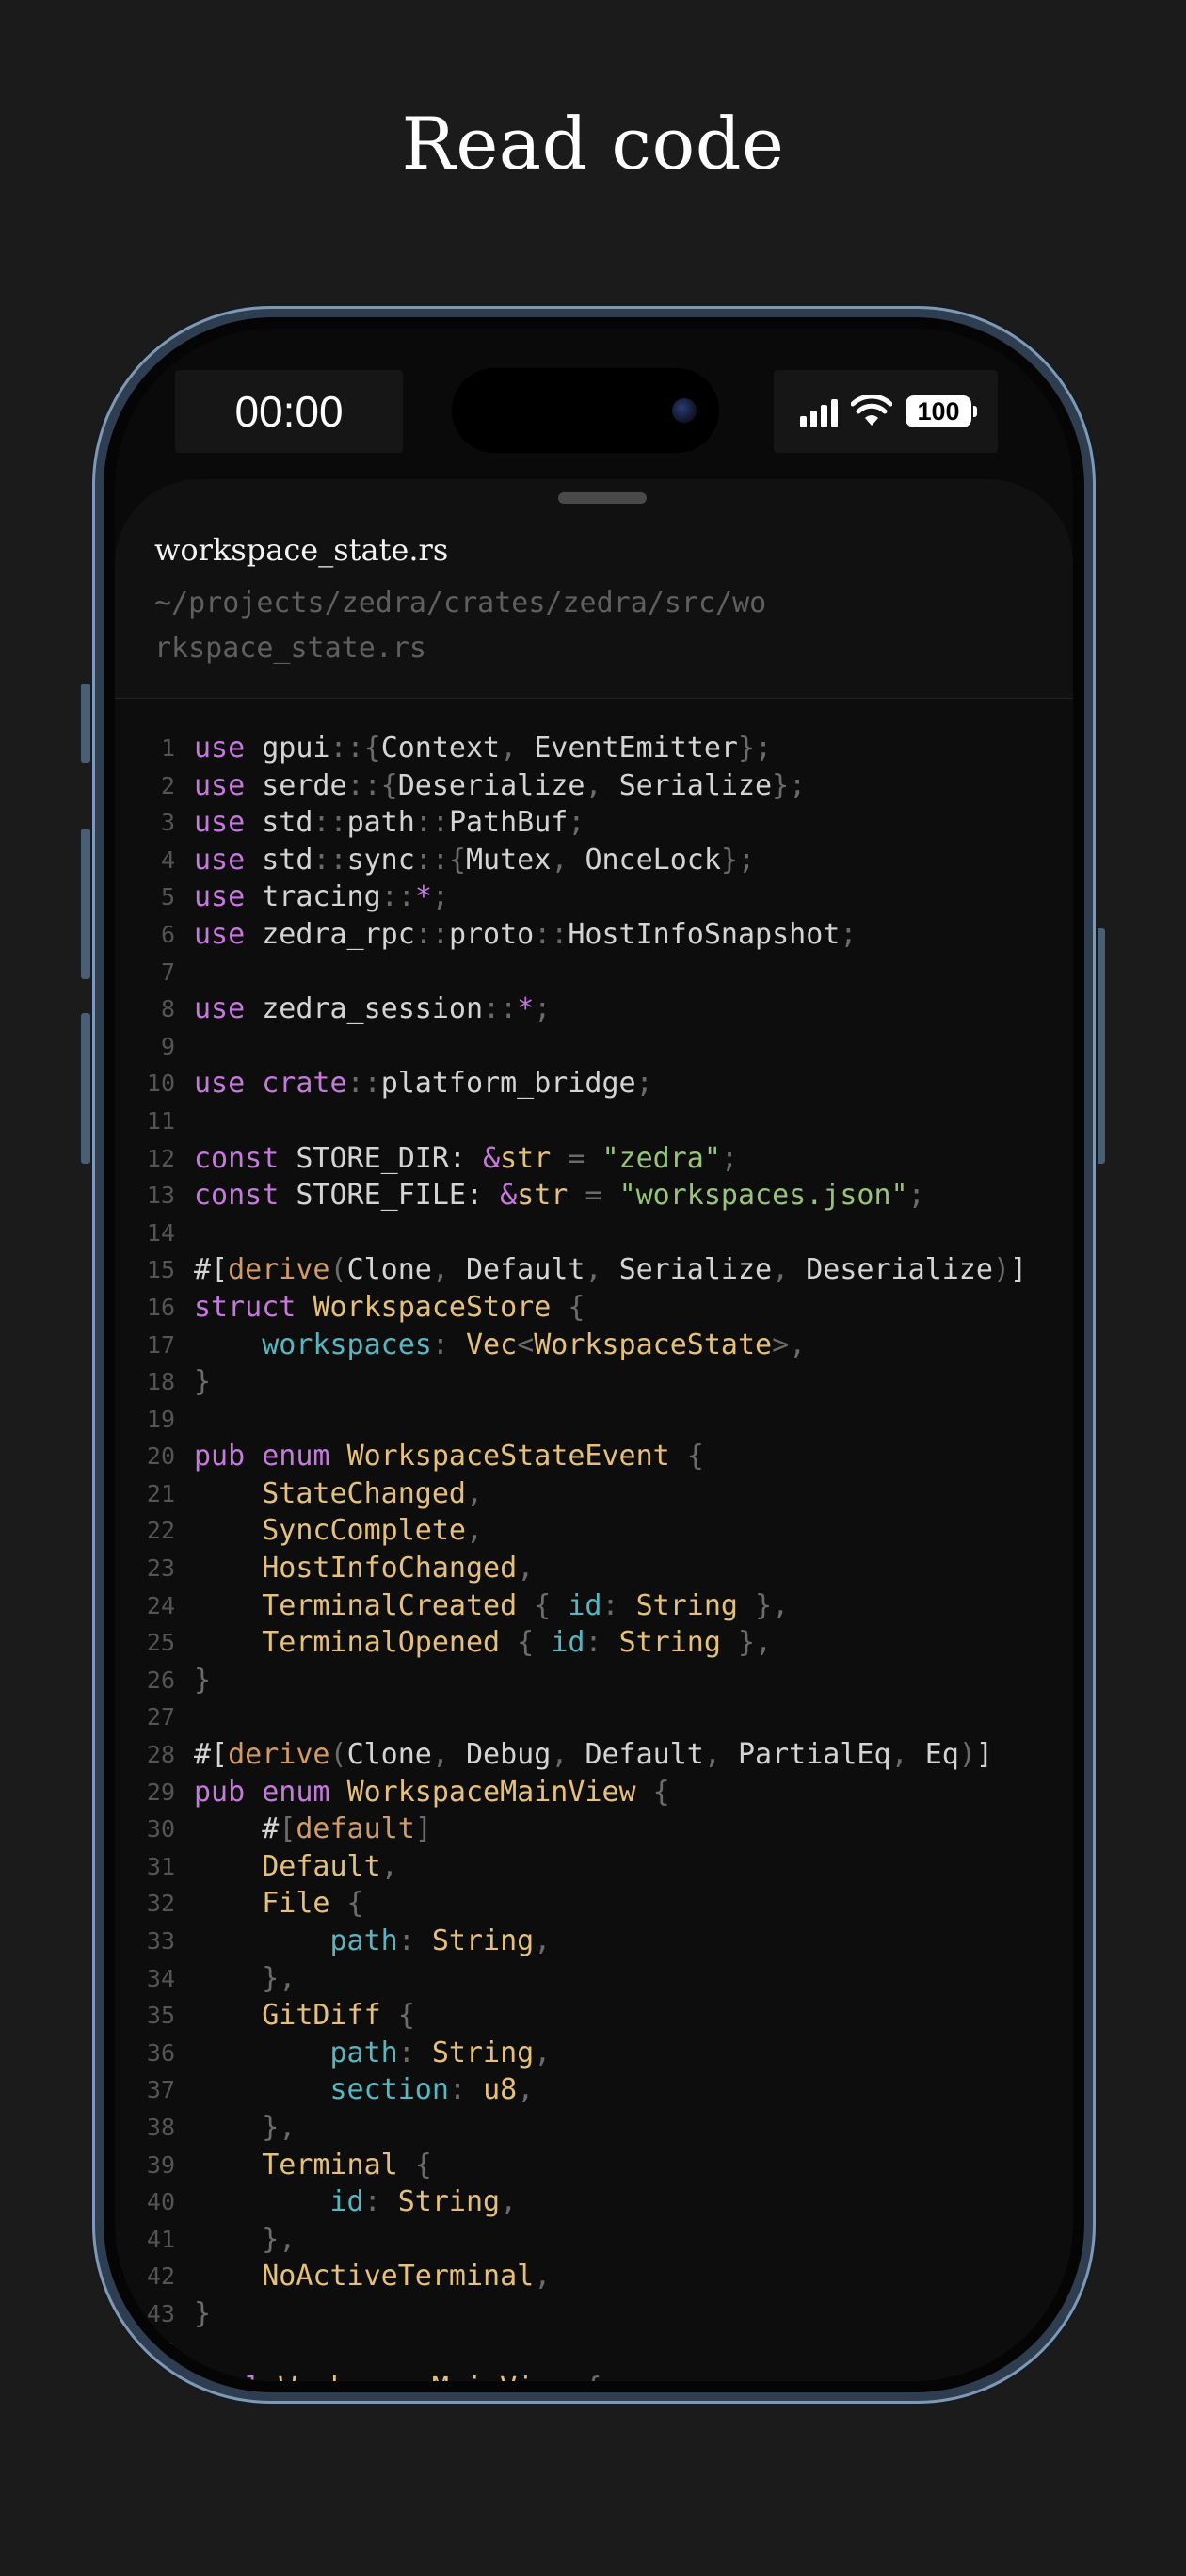 Image resolution: width=1186 pixels, height=2576 pixels. What do you see at coordinates (304, 785) in the screenshot?
I see `code-token: serde` at bounding box center [304, 785].